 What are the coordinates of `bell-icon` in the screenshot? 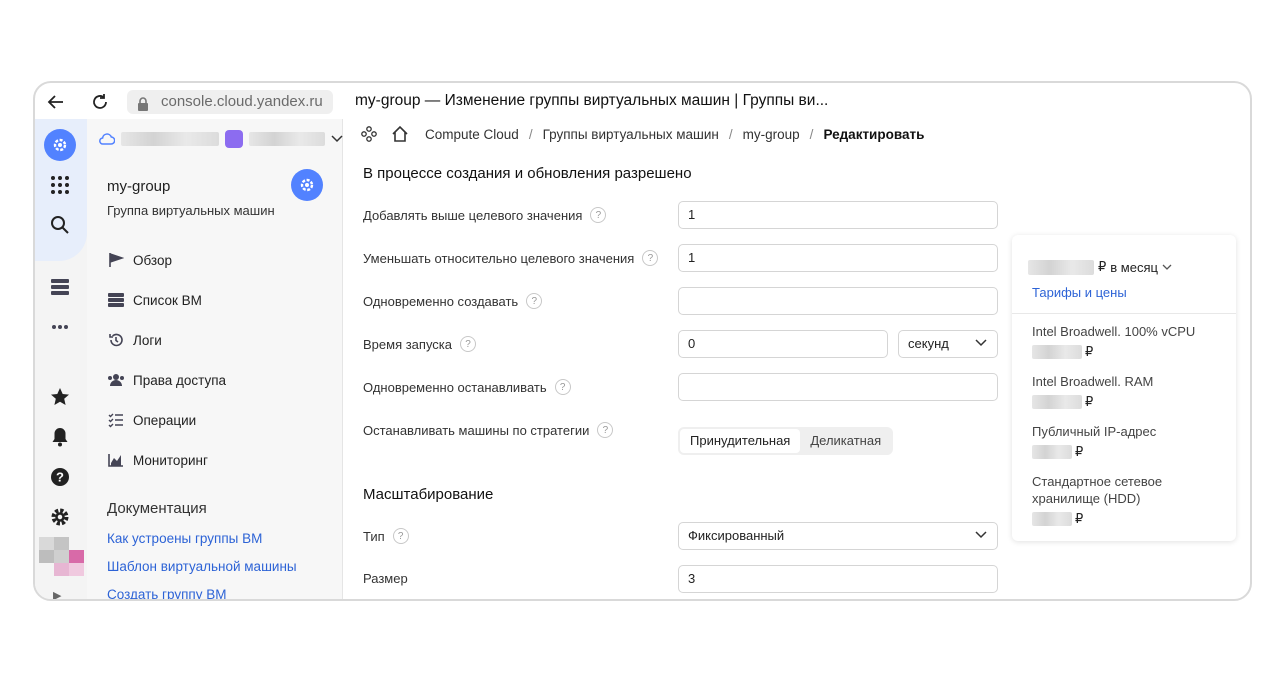 It's located at (60, 437).